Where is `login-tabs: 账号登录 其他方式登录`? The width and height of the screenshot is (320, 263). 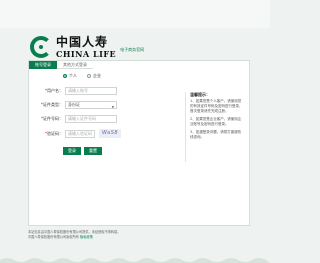
login-tabs: 账号登录 其他方式登录 is located at coordinates (61, 65).